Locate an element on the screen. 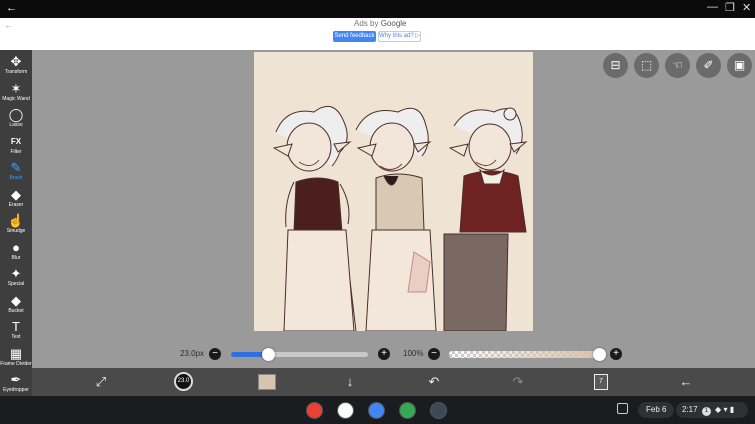 The height and width of the screenshot is (424, 755). tool-label: Special is located at coordinates (16, 284).